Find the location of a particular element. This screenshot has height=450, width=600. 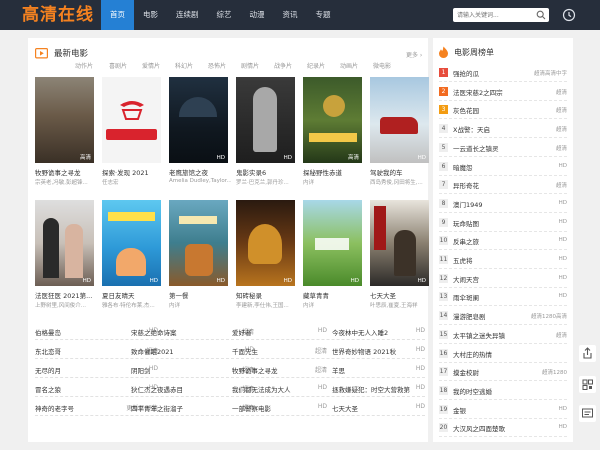

search-input is located at coordinates (492, 15).